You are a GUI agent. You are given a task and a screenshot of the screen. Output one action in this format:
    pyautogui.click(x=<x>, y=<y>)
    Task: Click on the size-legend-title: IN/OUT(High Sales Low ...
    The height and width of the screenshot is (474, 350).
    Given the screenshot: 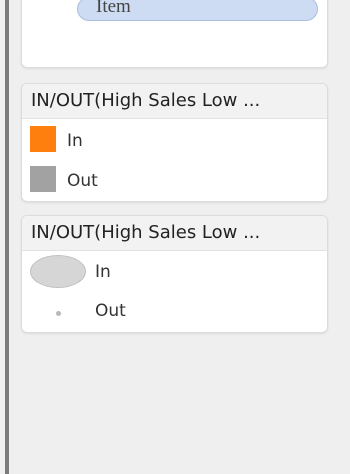 What is the action you would take?
    pyautogui.click(x=174, y=233)
    